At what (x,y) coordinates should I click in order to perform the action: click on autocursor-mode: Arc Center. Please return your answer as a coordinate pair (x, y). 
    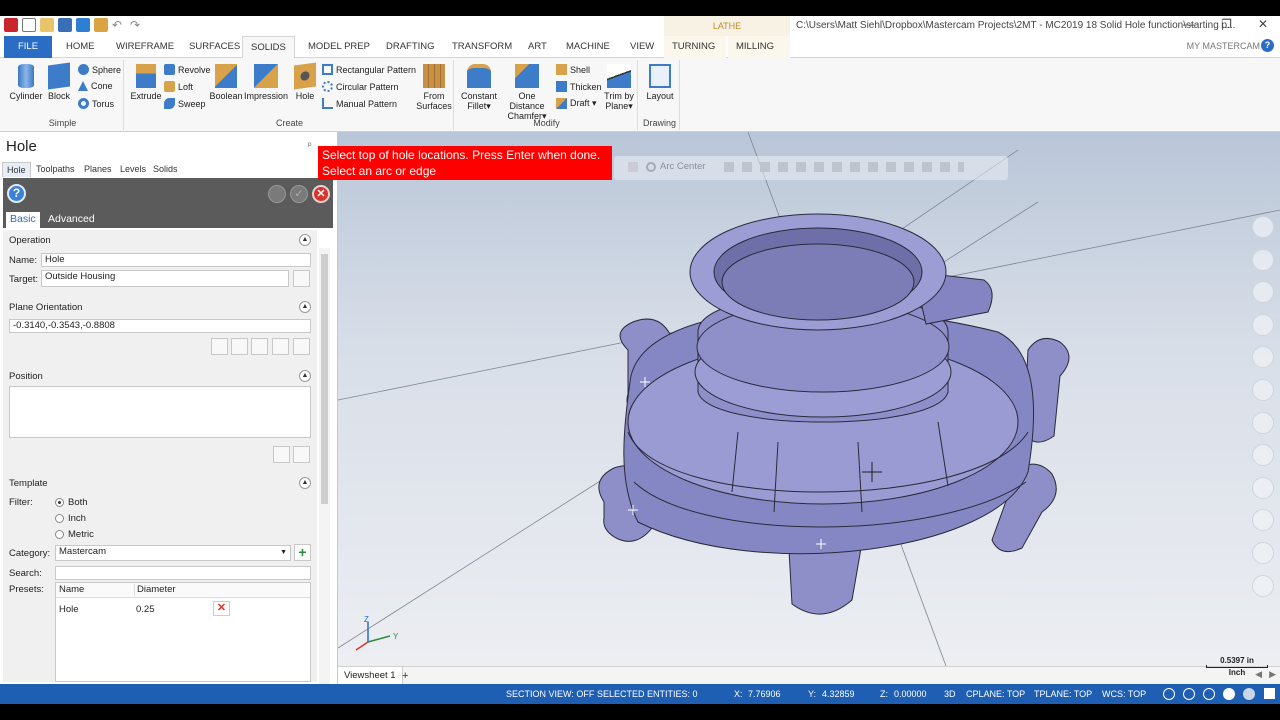
    Looking at the image, I should click on (682, 166).